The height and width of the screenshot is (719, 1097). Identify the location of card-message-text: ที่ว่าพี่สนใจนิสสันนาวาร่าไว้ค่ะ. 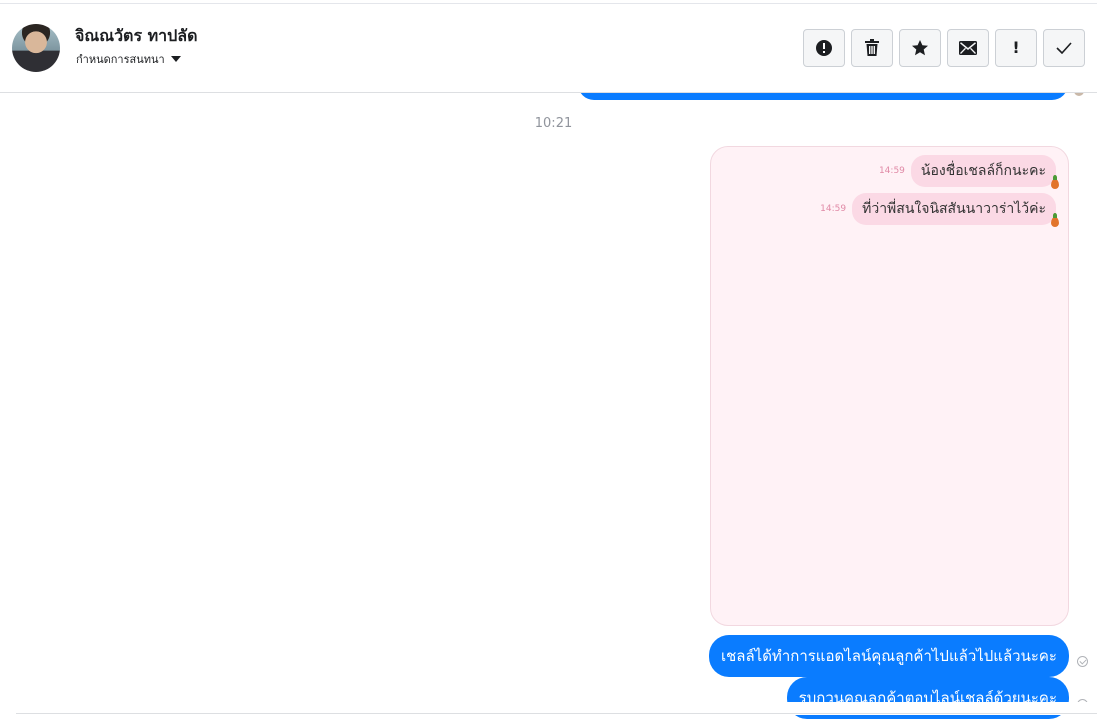
(954, 209).